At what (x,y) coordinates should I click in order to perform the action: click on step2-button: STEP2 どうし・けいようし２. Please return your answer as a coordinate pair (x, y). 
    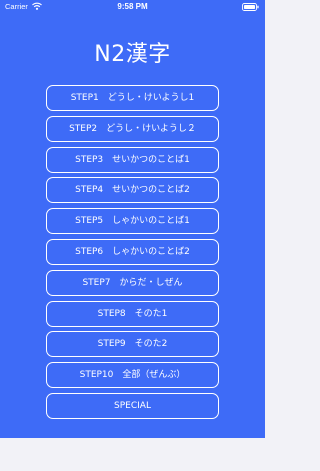
    Looking at the image, I should click on (132, 128).